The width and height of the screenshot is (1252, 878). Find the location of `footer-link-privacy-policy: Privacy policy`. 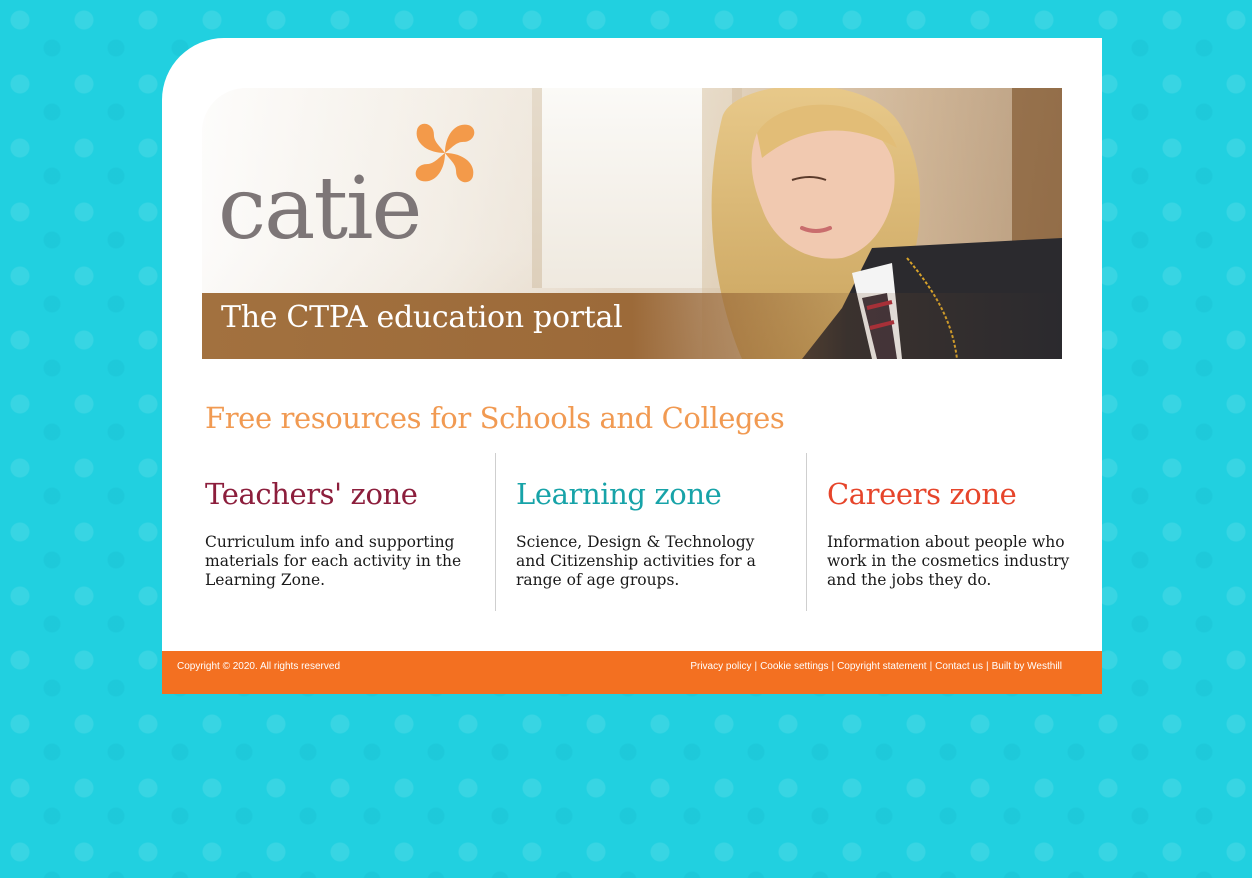

footer-link-privacy-policy: Privacy policy is located at coordinates (720, 666).